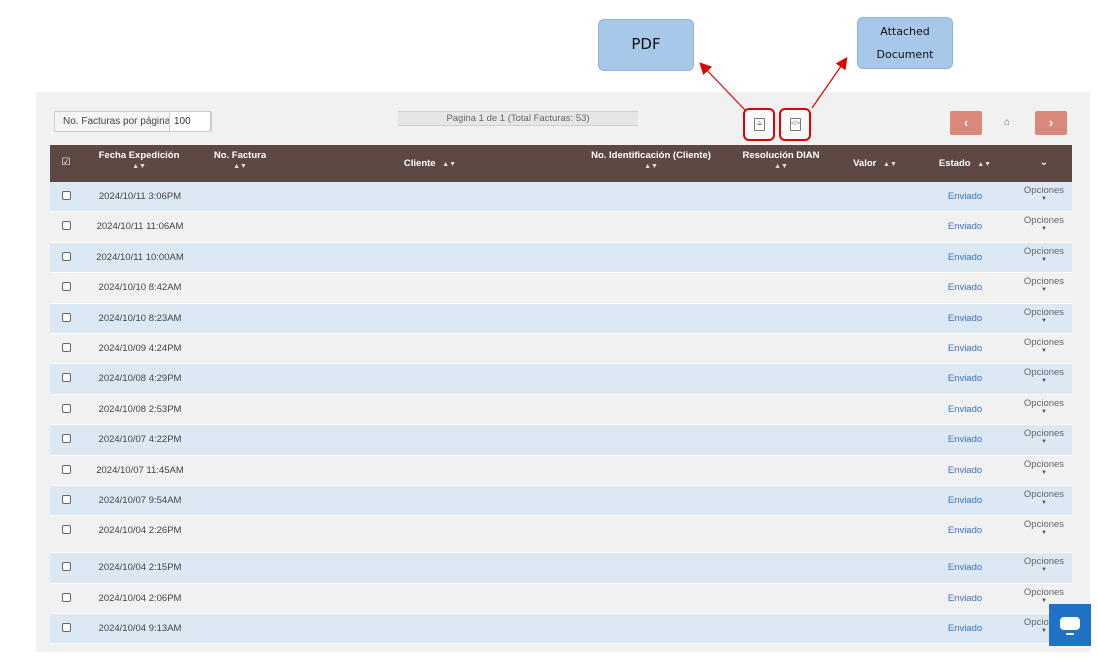  What do you see at coordinates (561, 470) in the screenshot?
I see `table-row: 2024/10/07 11:45AM Enviado Opciones ▼` at bounding box center [561, 470].